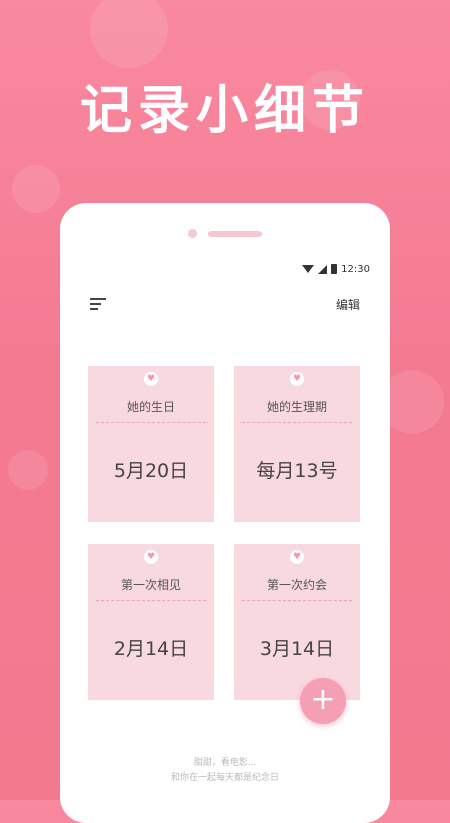  I want to click on card-date: 2月14日, so click(151, 649).